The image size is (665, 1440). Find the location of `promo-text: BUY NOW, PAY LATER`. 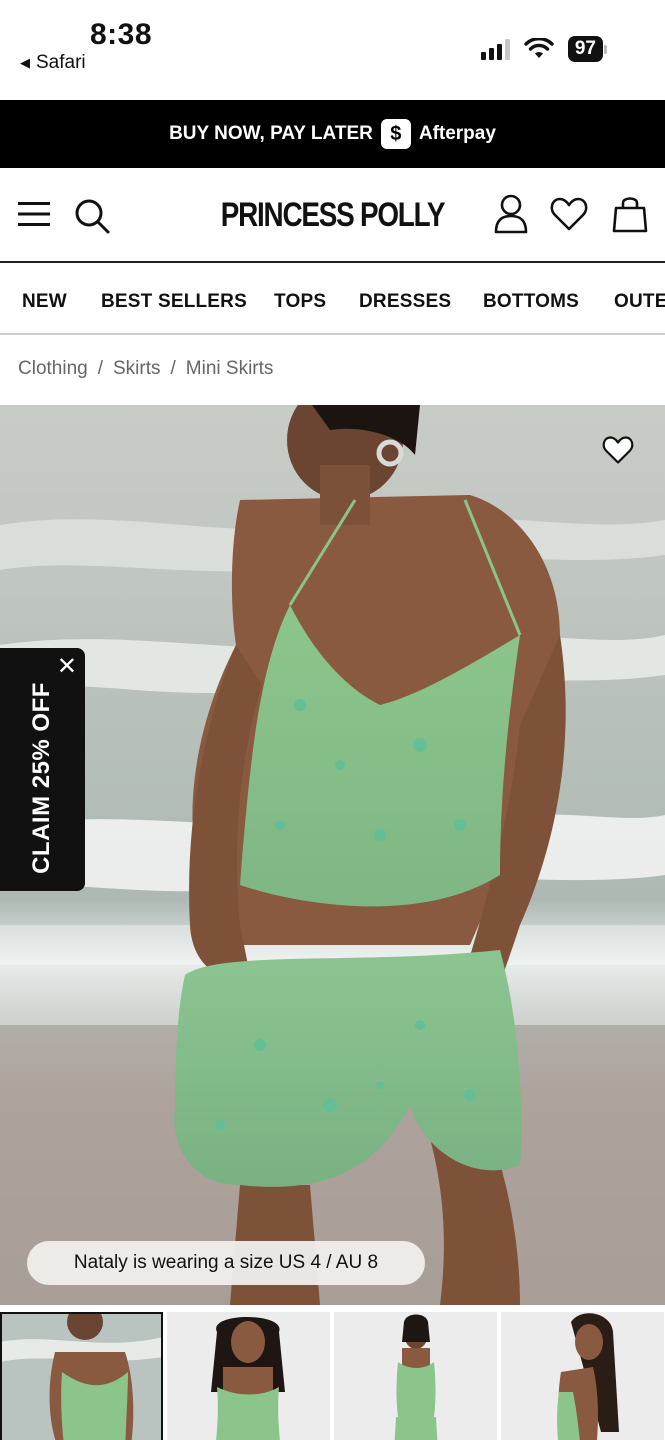

promo-text: BUY NOW, PAY LATER is located at coordinates (271, 133).